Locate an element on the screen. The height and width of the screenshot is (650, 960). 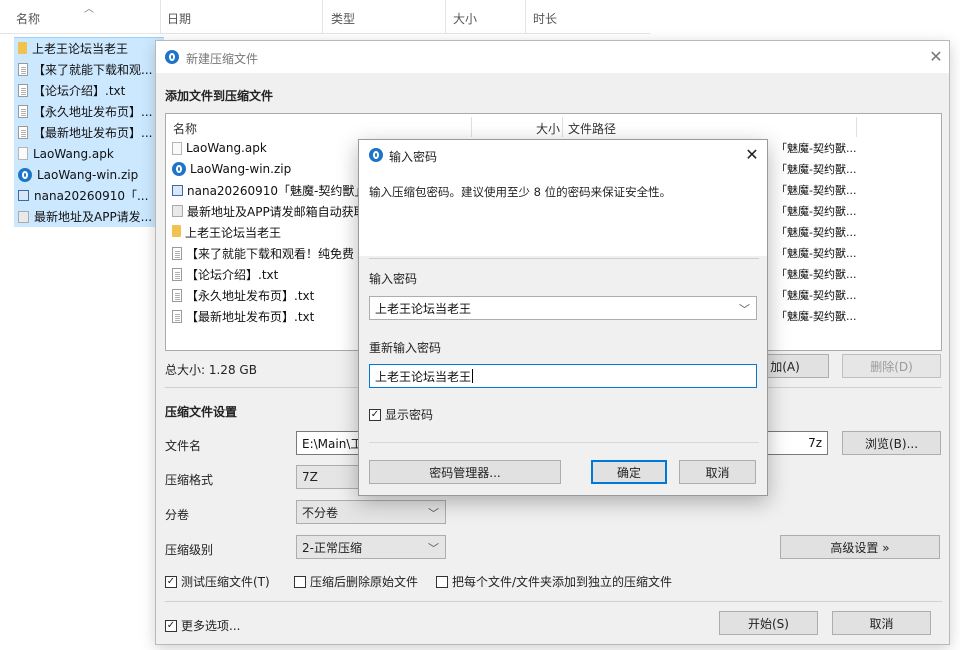
explorer-file-item: 上老王论坛当老王 is located at coordinates (89, 48).